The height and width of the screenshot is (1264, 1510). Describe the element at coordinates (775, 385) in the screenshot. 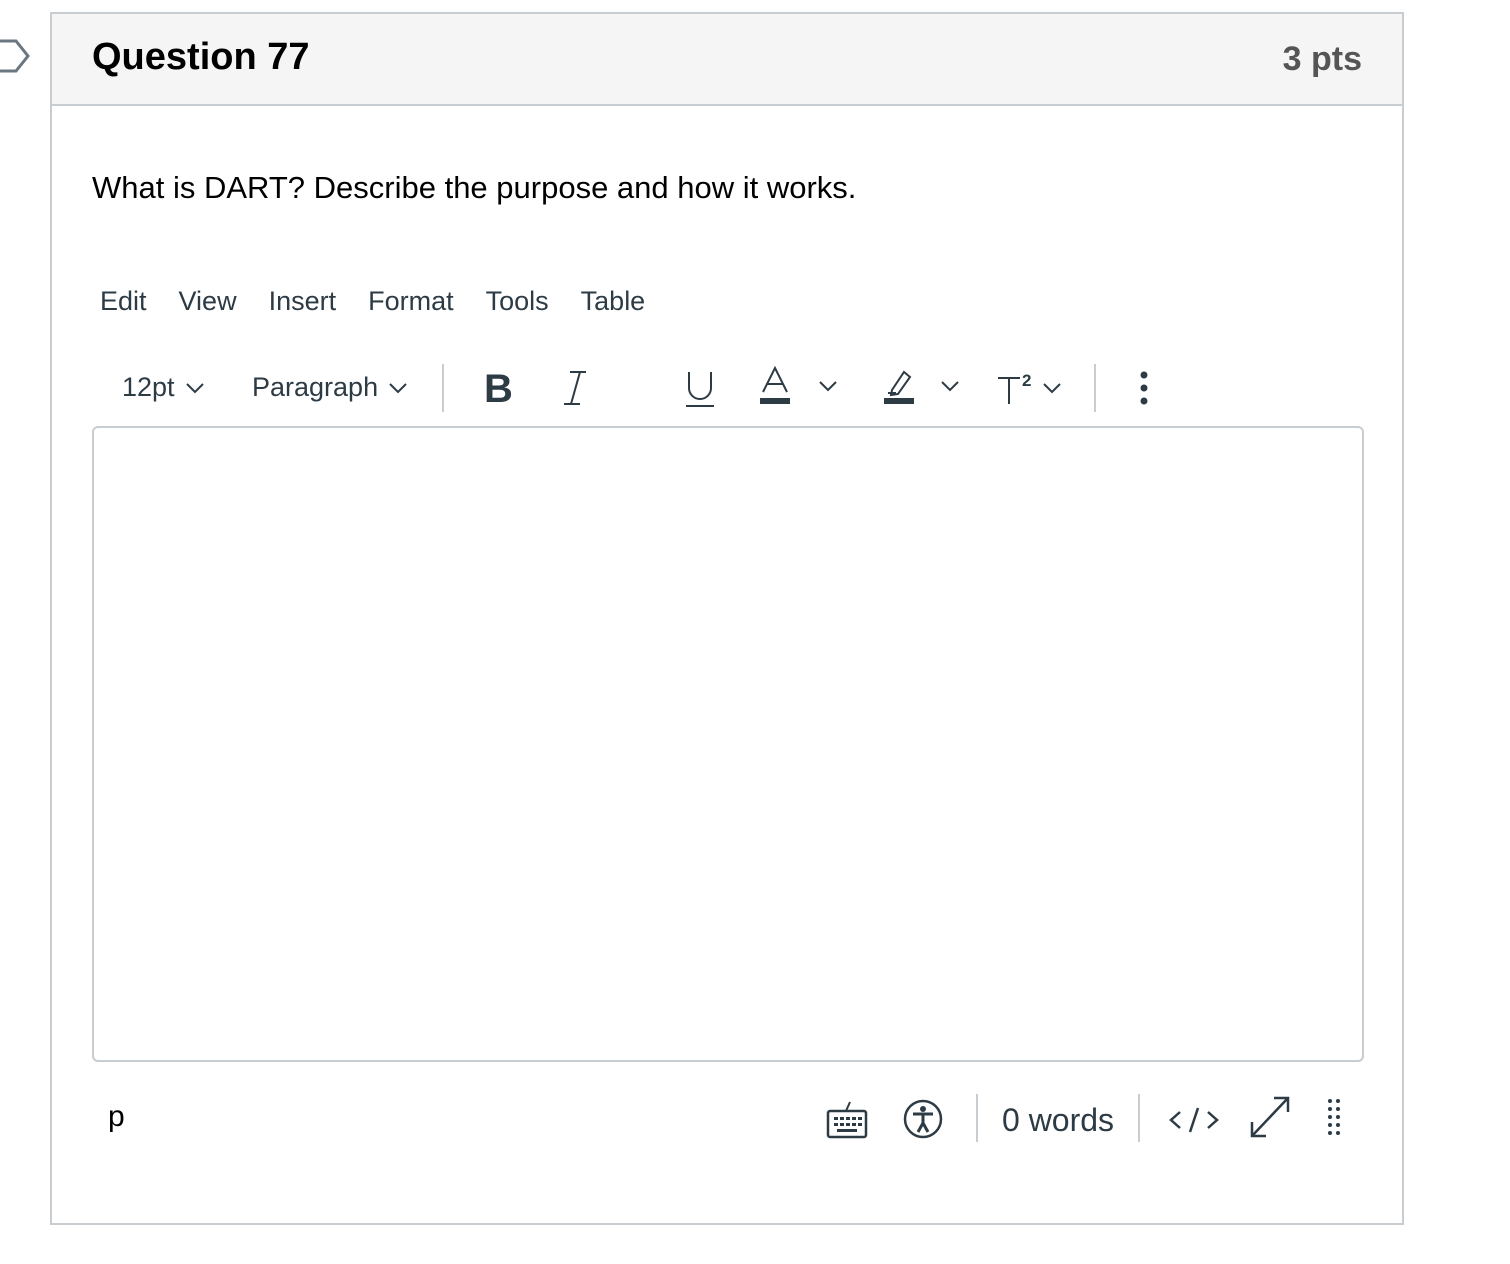

I see `text-color-icon` at that location.